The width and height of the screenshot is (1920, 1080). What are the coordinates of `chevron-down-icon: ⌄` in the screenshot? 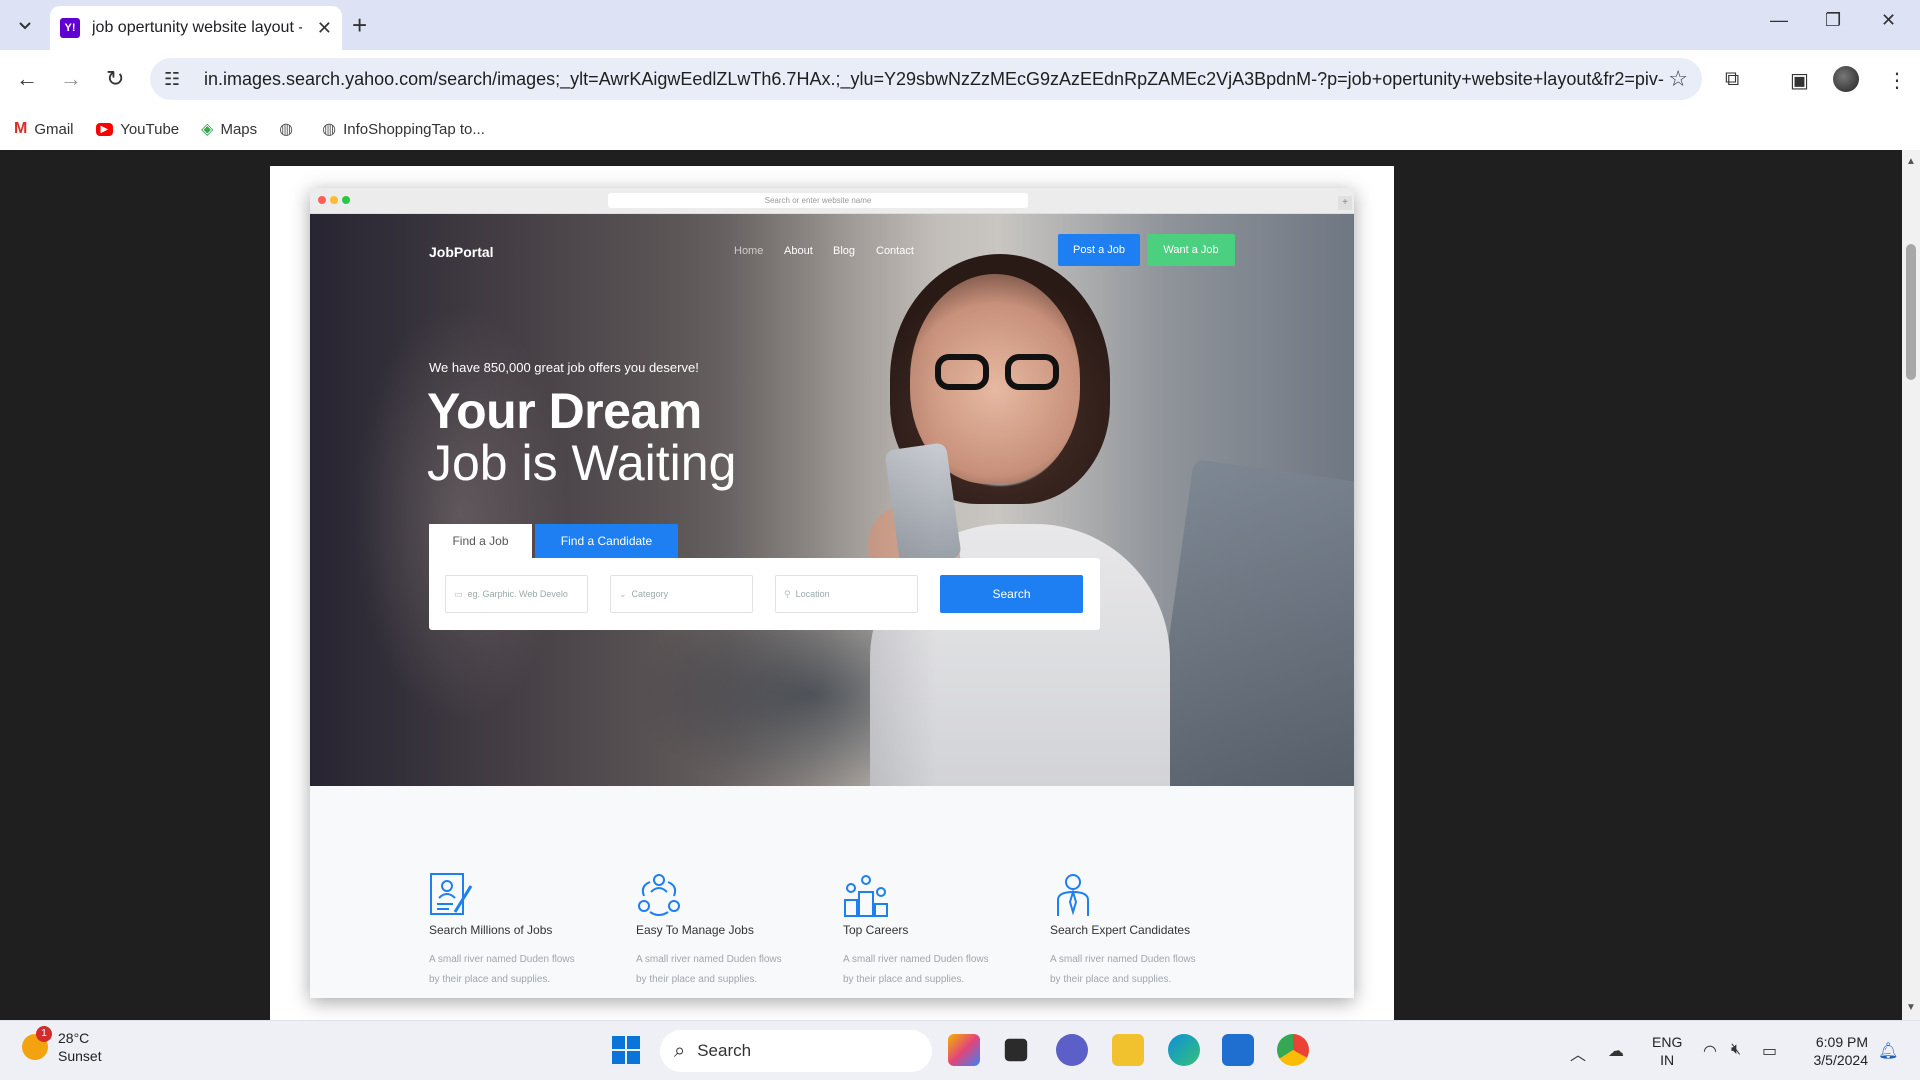 It's located at (623, 593).